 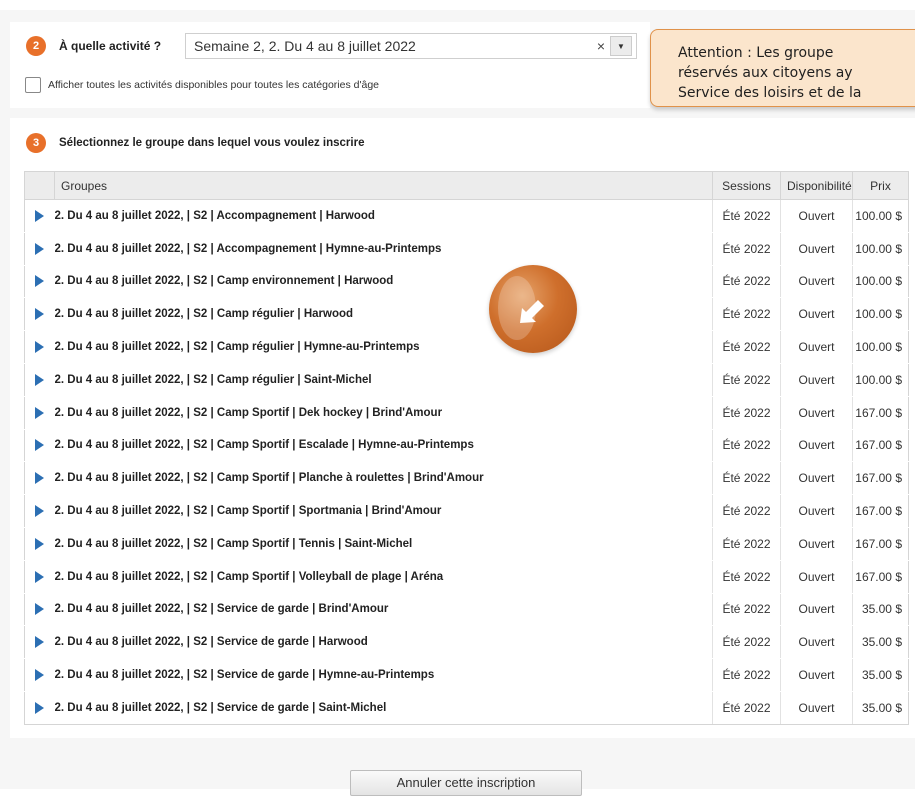 What do you see at coordinates (621, 46) in the screenshot?
I see `chevron-down-icon: ▼` at bounding box center [621, 46].